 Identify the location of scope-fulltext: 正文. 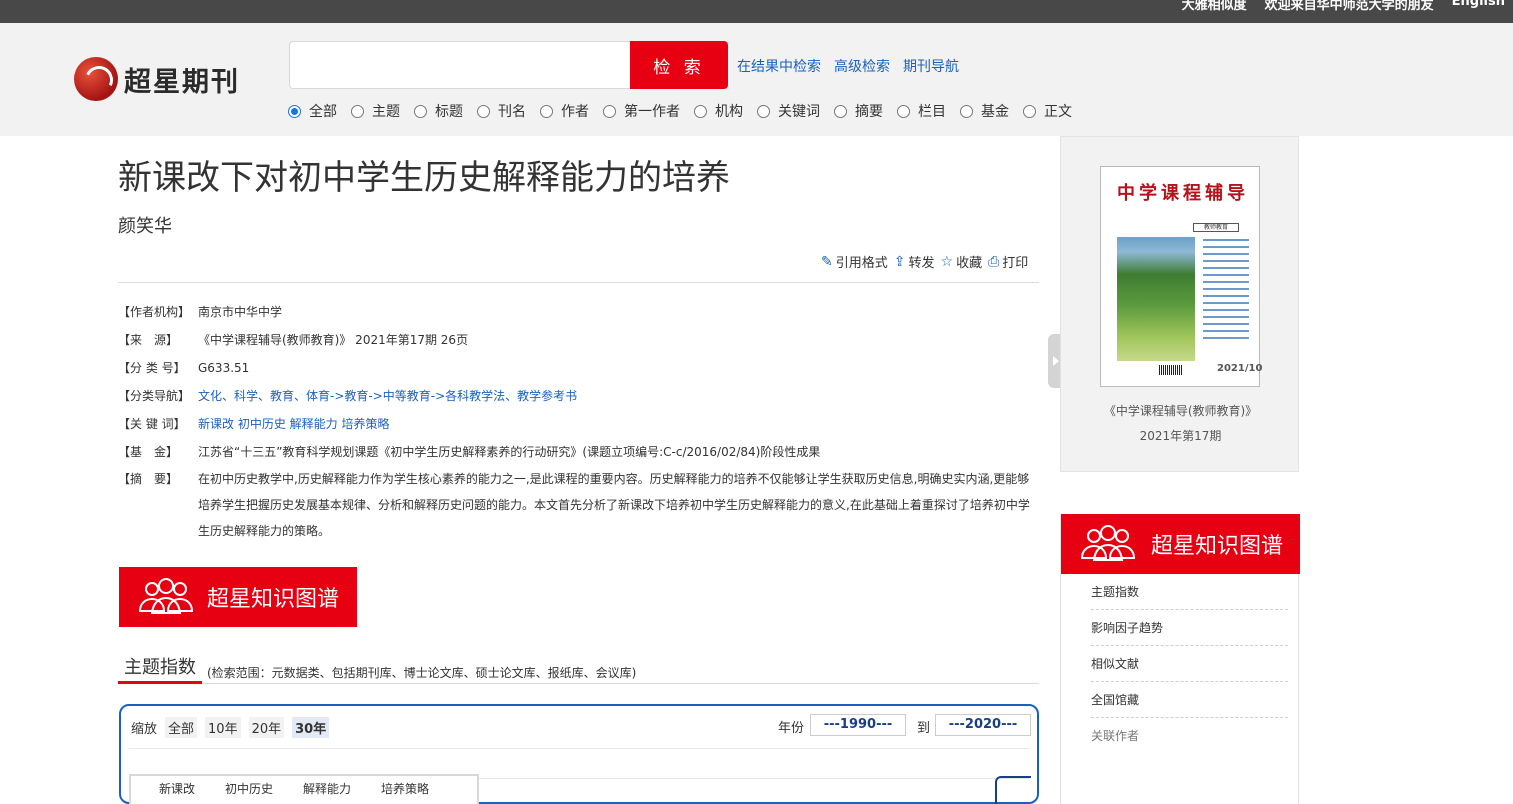
(1047, 111).